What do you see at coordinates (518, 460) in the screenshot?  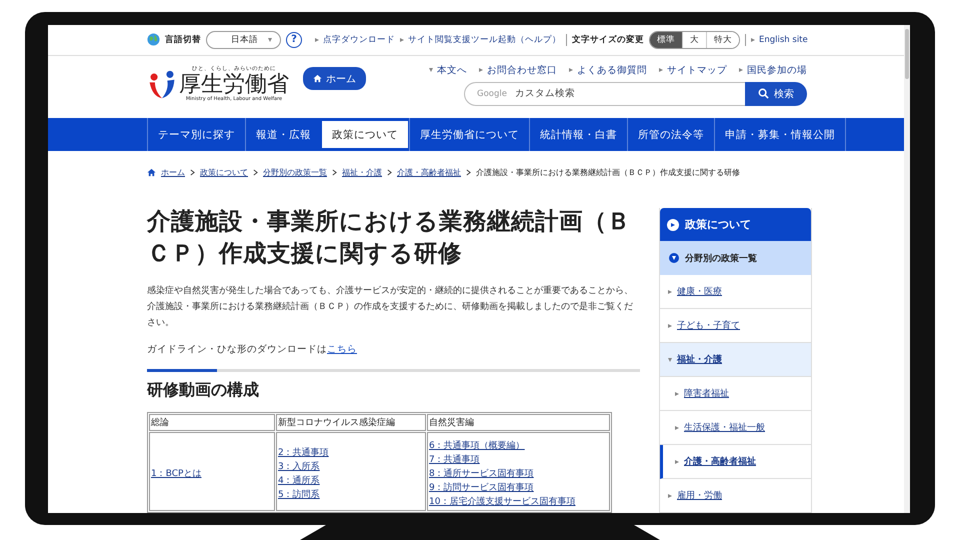 I see `video-link: 7：共通事項` at bounding box center [518, 460].